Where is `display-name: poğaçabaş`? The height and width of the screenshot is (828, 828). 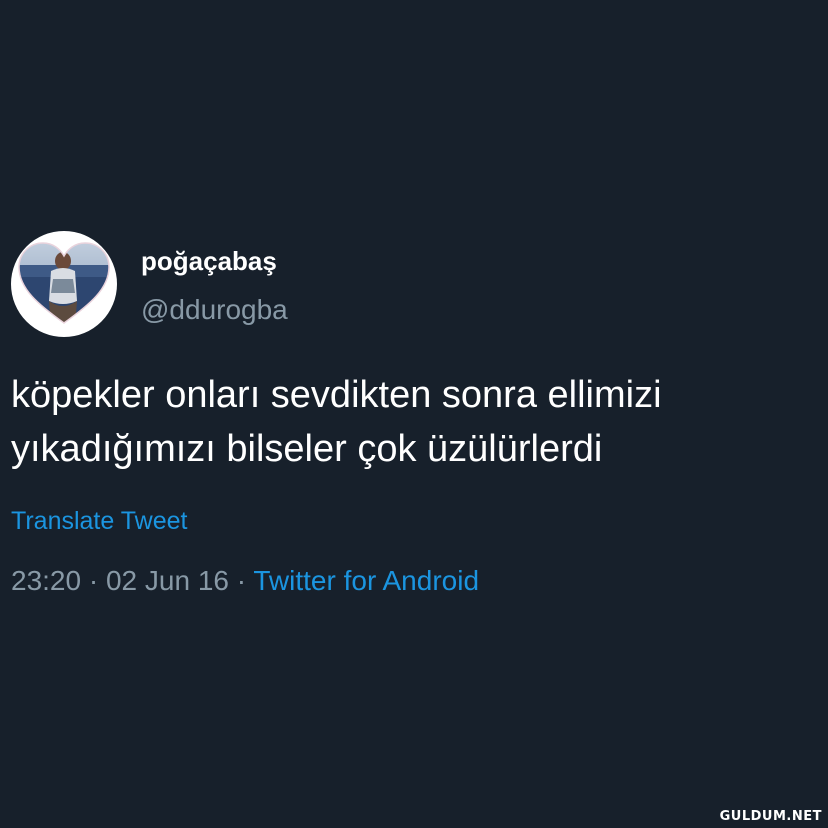
display-name: poğaçabaş is located at coordinates (209, 261).